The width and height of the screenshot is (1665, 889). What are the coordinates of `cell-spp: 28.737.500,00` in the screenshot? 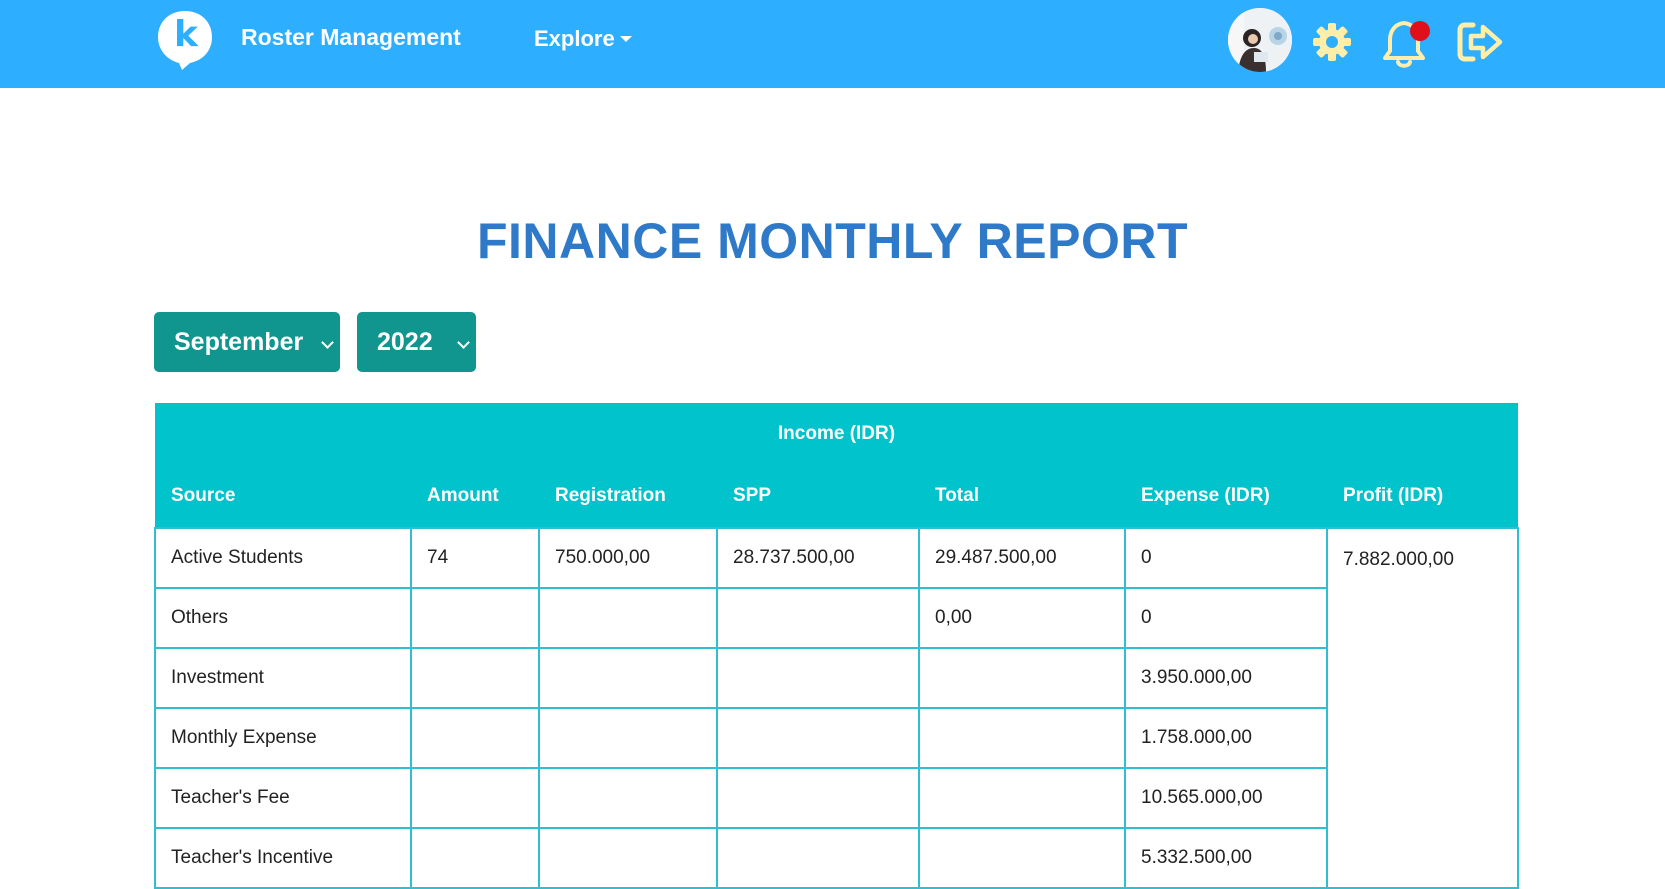 It's located at (818, 558).